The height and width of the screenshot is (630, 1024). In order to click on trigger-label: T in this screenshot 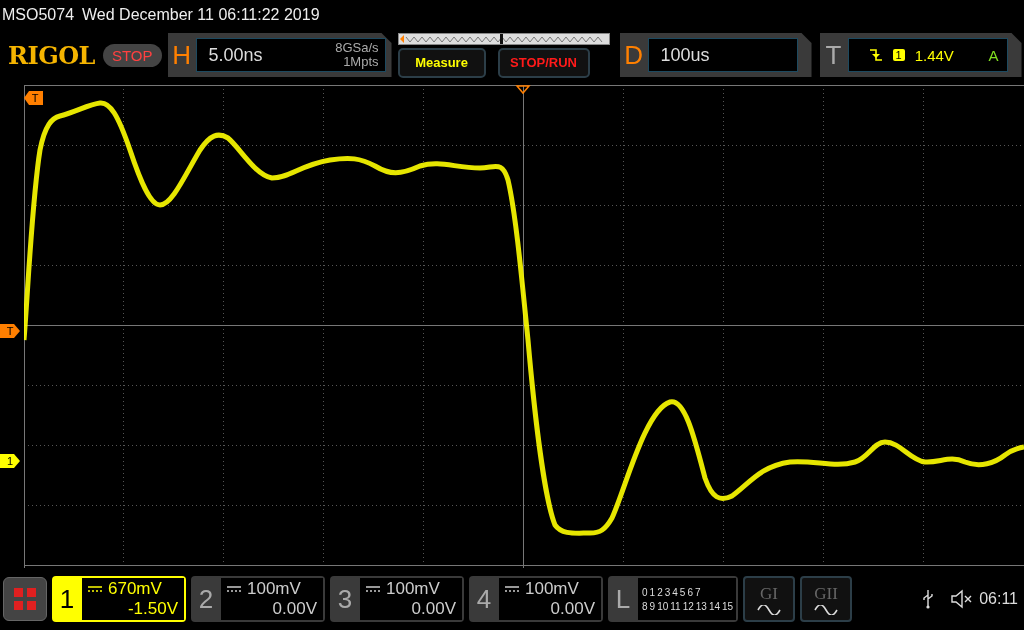, I will do `click(833, 55)`.